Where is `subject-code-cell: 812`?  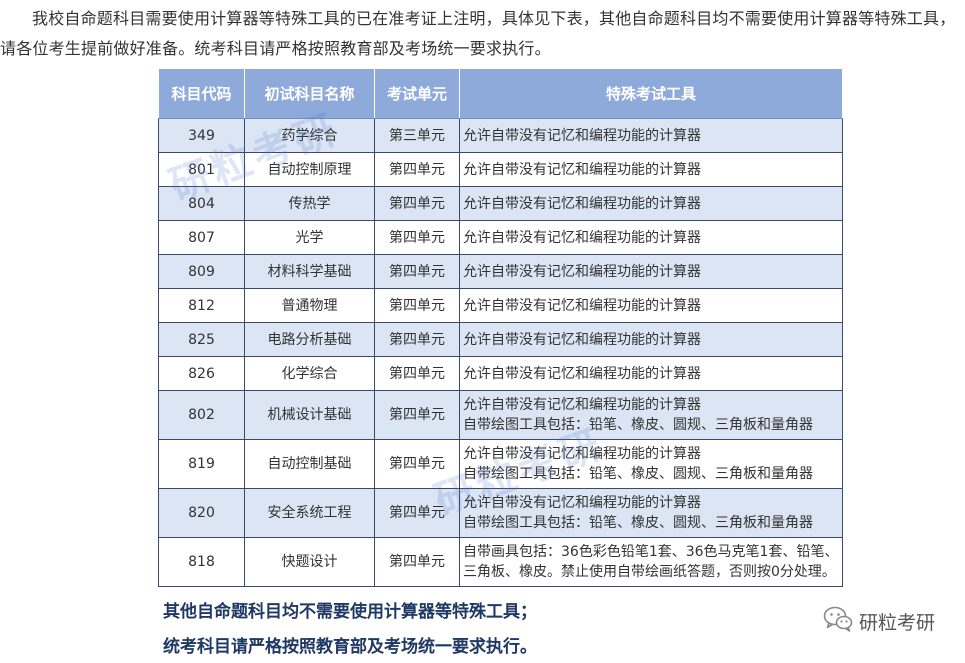
subject-code-cell: 812 is located at coordinates (201, 305).